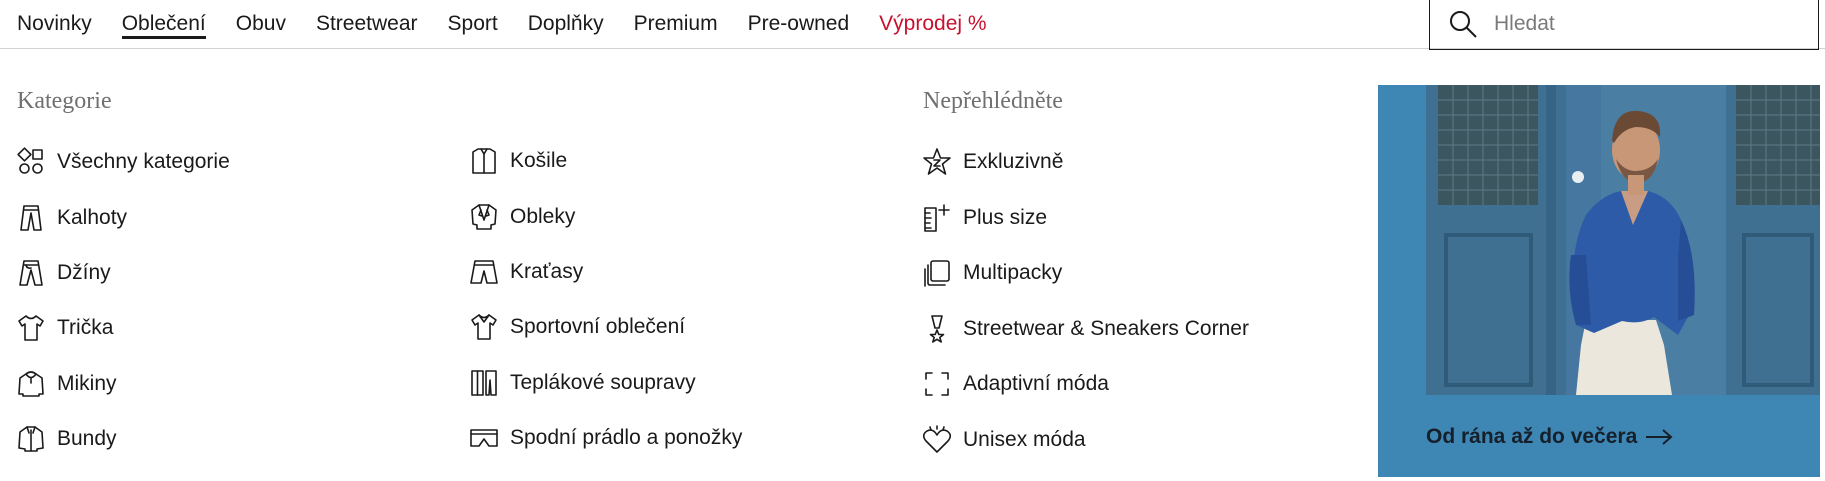  What do you see at coordinates (163, 24) in the screenshot?
I see `nav-item-obleceni: Oblečení` at bounding box center [163, 24].